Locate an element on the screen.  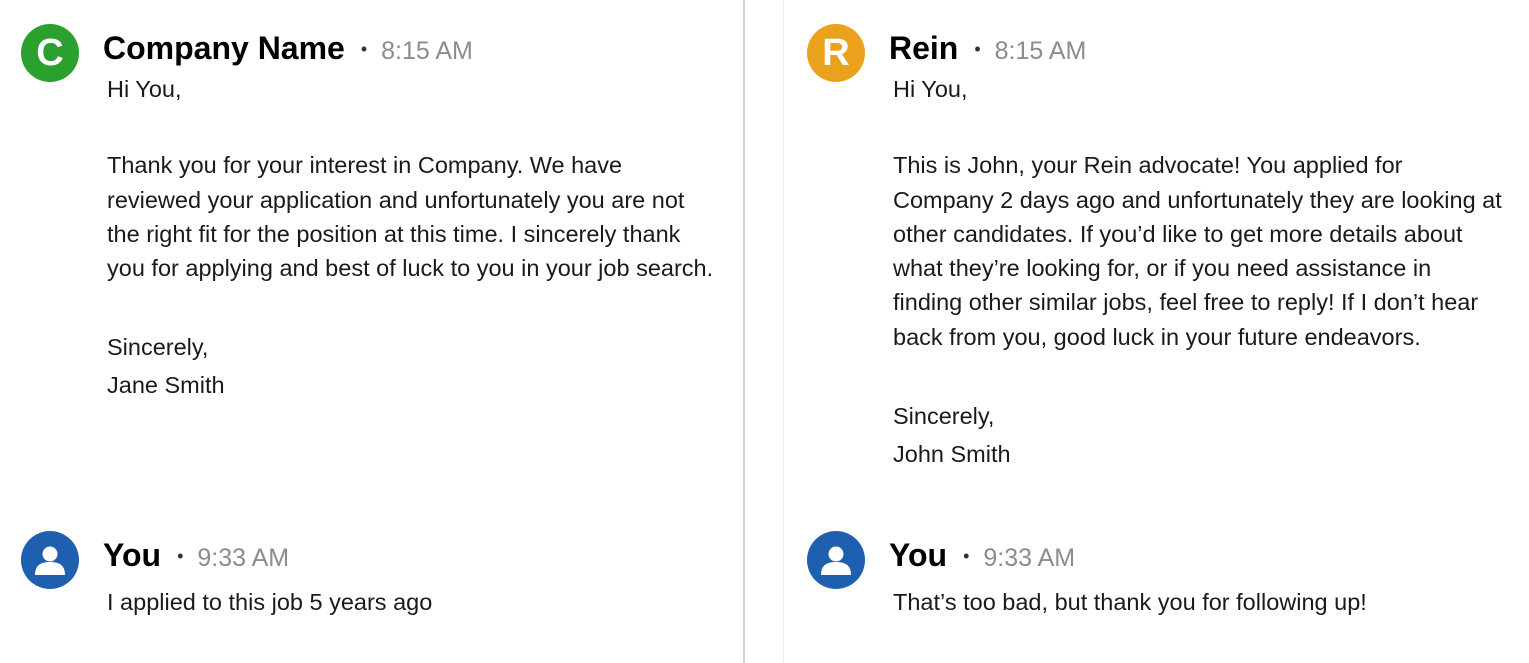
panel-divider-light is located at coordinates (783, 331).